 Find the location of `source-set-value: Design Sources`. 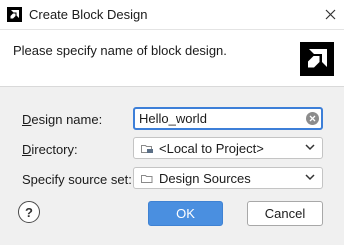

source-set-value: Design Sources is located at coordinates (205, 178).